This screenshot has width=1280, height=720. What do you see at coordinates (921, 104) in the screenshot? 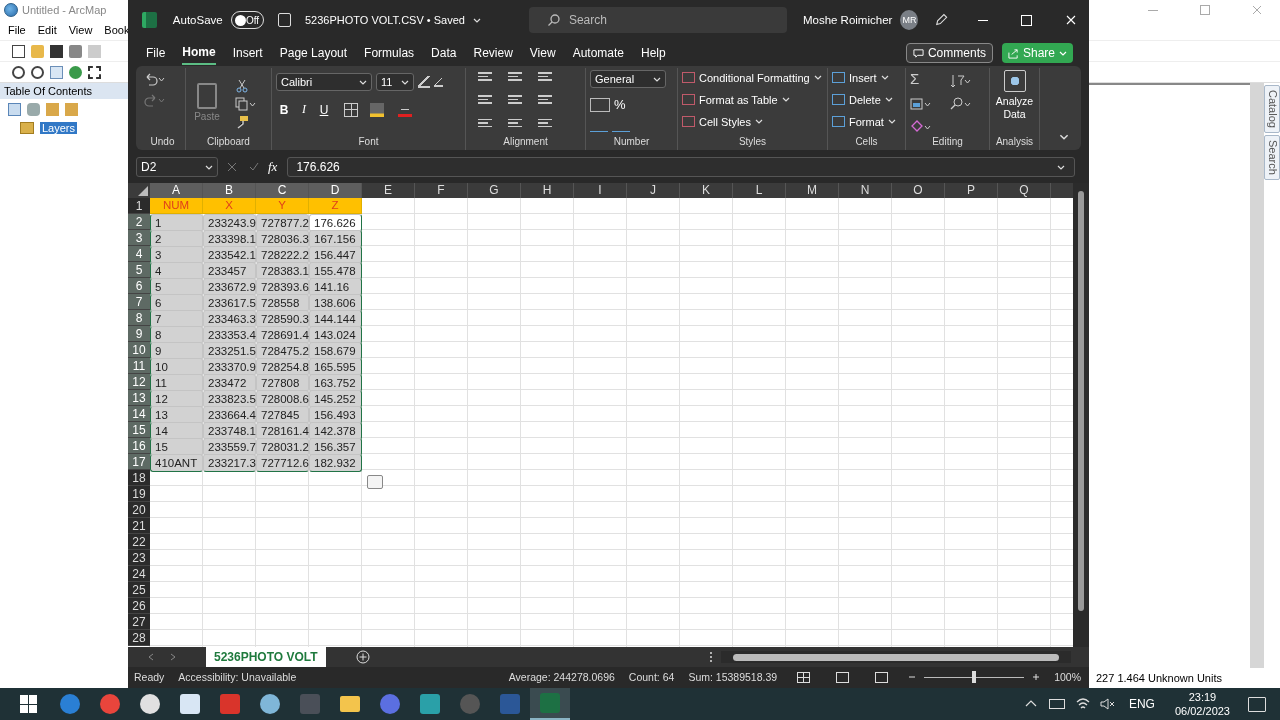
I see `fill-icon` at bounding box center [921, 104].